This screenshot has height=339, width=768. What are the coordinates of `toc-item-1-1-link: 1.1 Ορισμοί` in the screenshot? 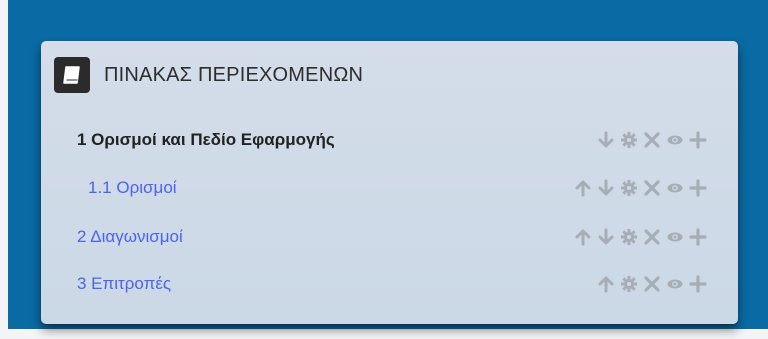 It's located at (132, 188).